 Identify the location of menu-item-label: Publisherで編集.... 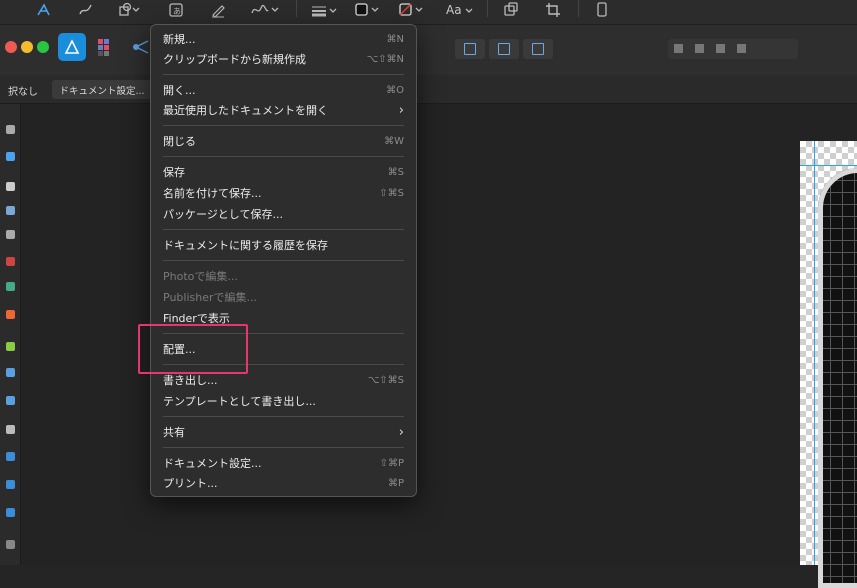
(210, 297).